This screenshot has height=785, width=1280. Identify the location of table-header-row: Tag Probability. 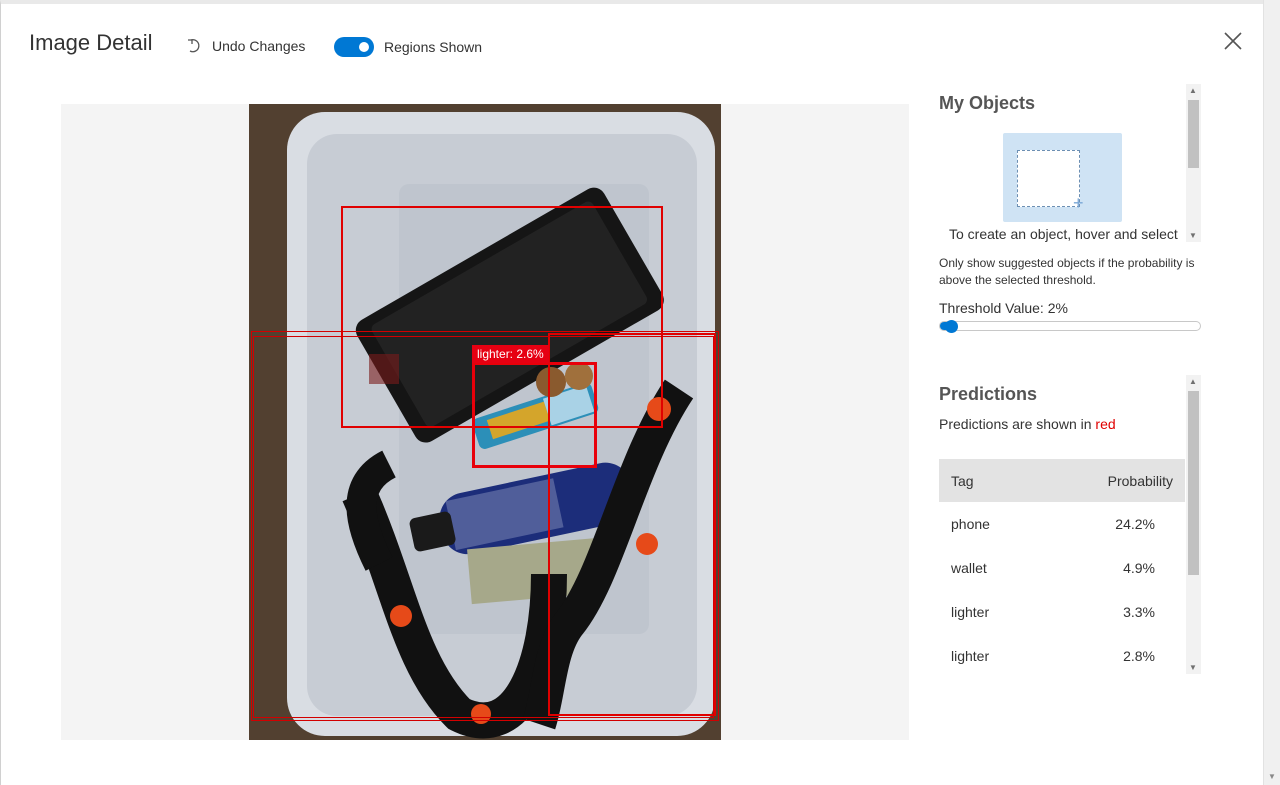
(1062, 480).